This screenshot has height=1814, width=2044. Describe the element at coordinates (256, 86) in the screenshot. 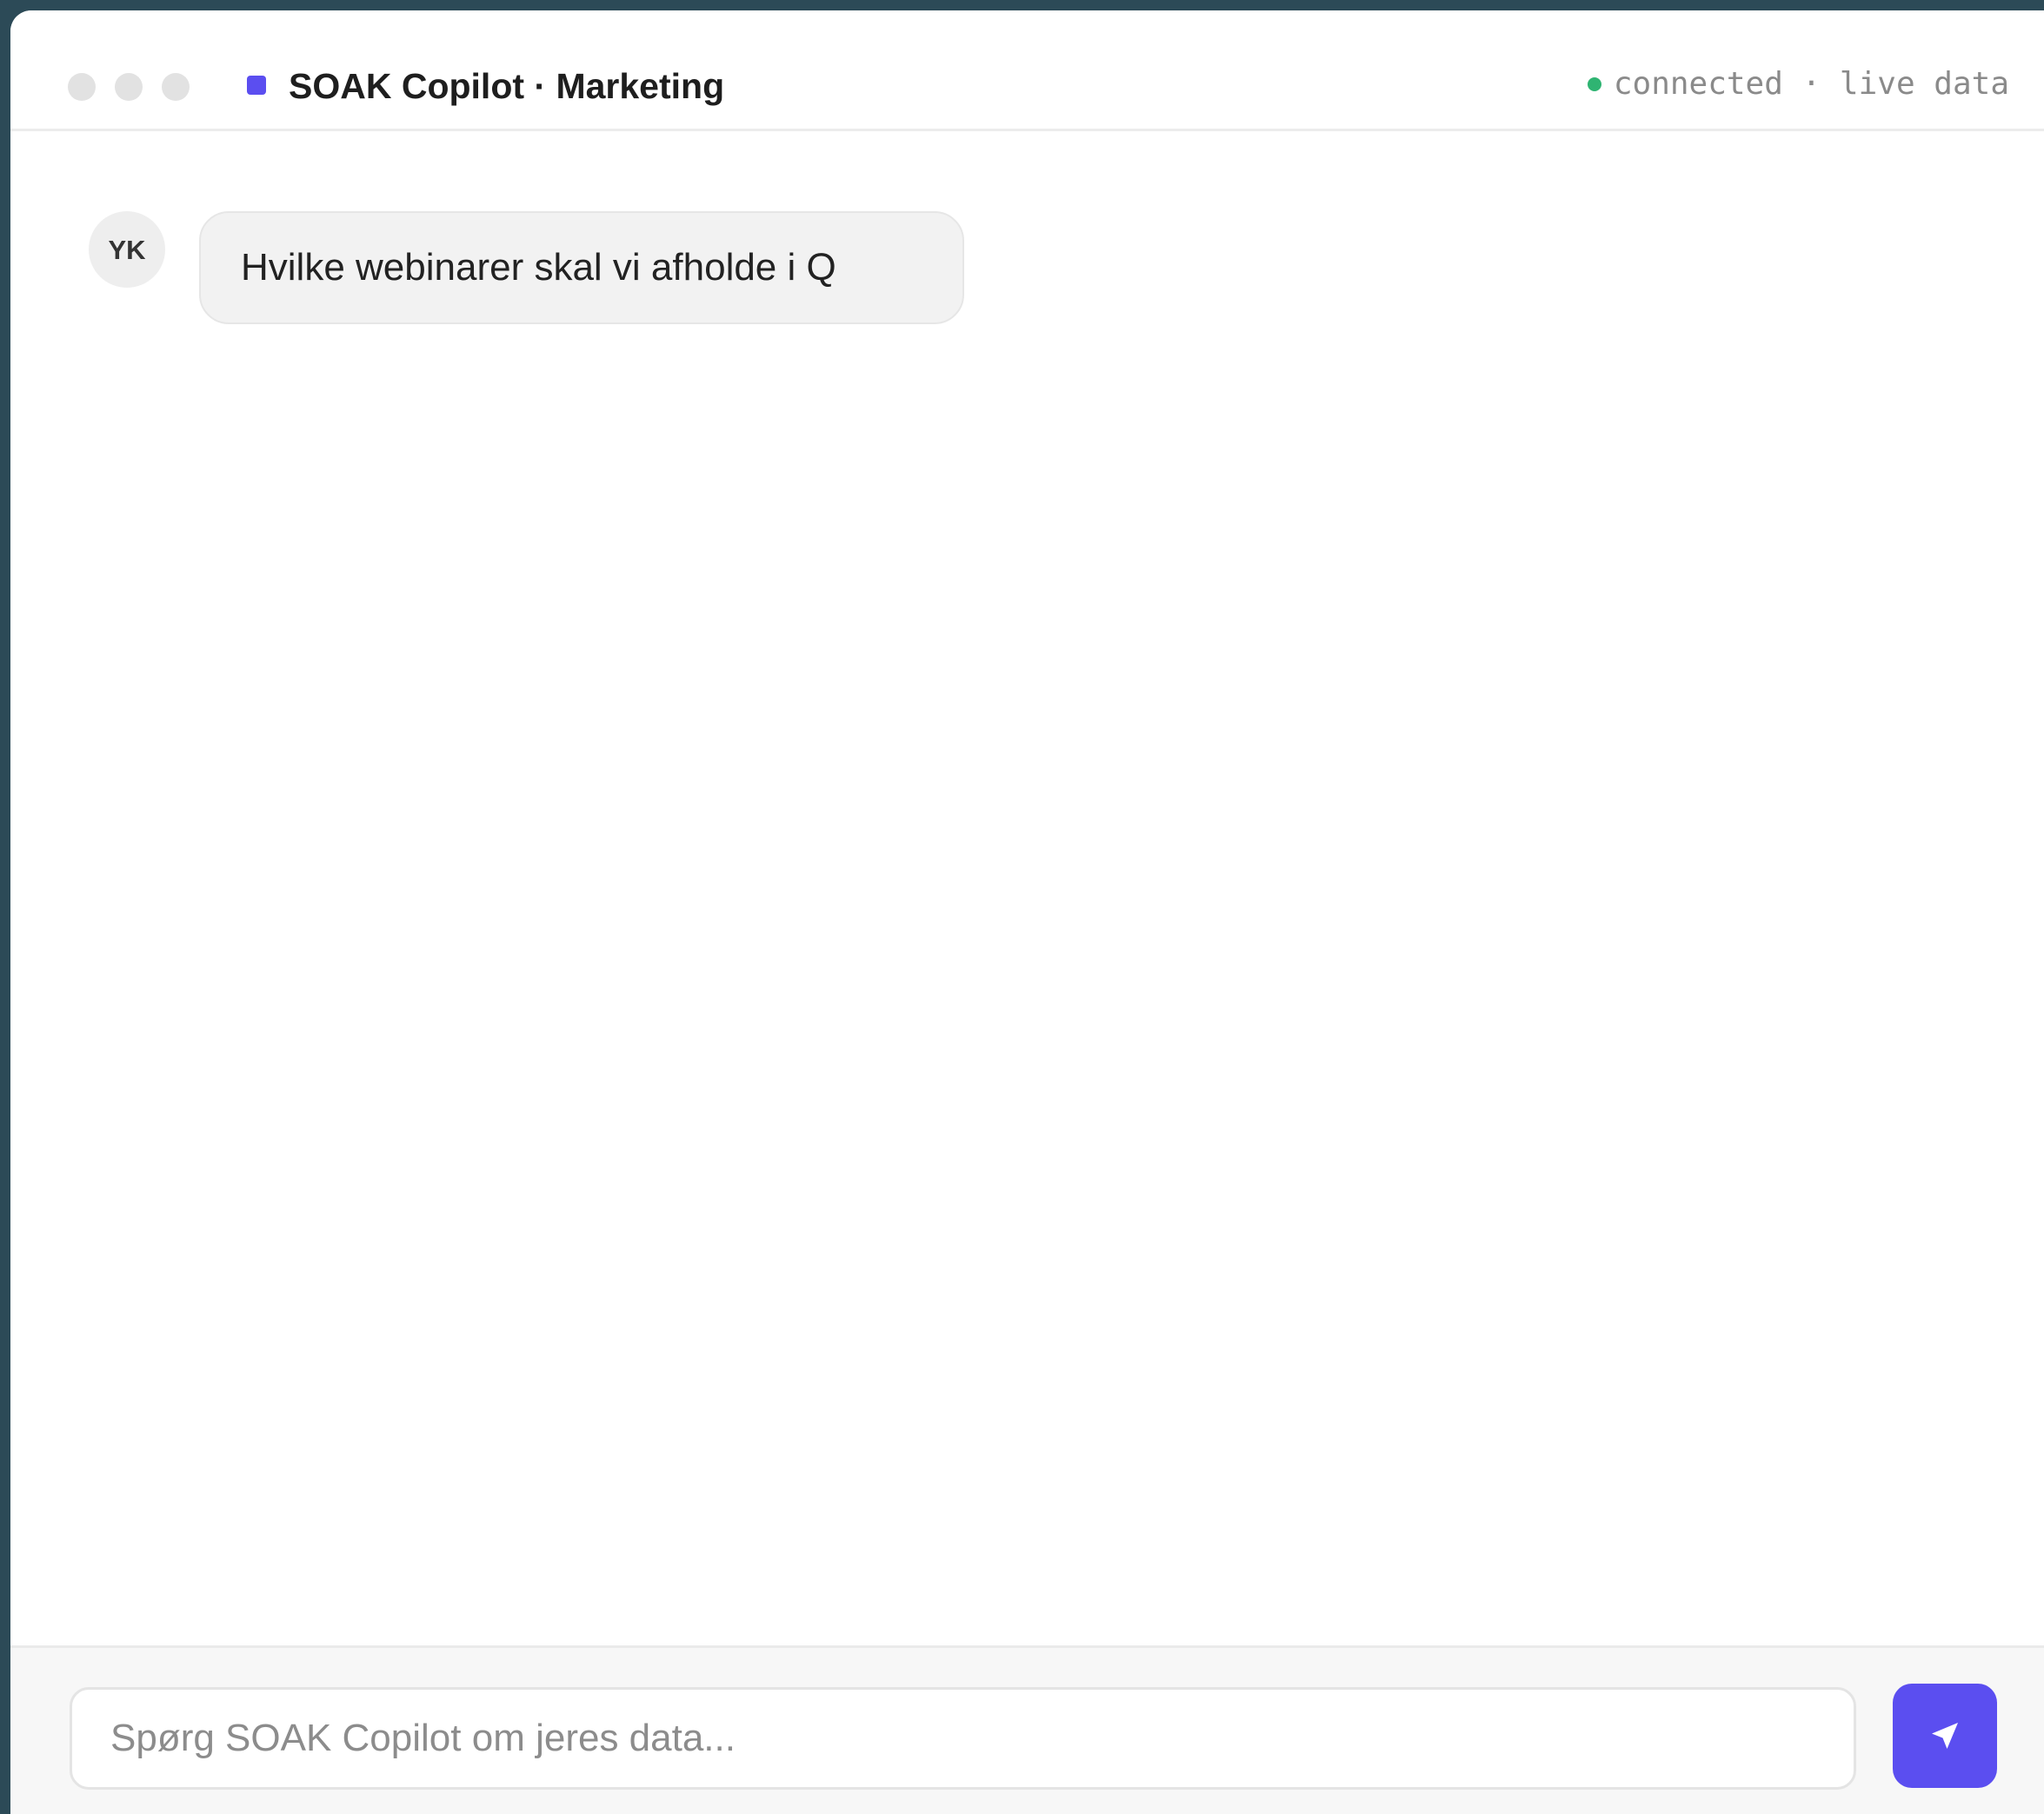

I see `brand-square-icon` at that location.